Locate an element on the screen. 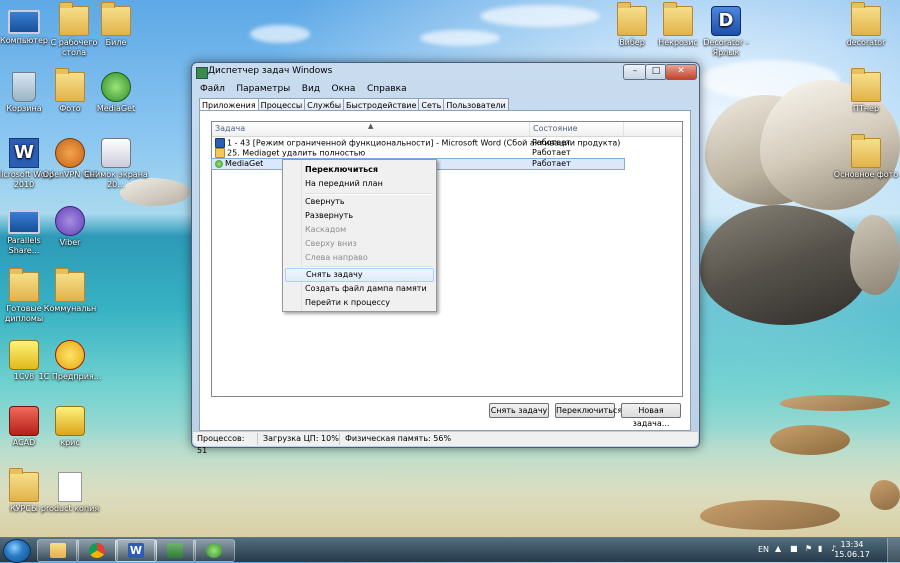  status-cpu: Загрузка ЦП: 10% is located at coordinates (299, 439).